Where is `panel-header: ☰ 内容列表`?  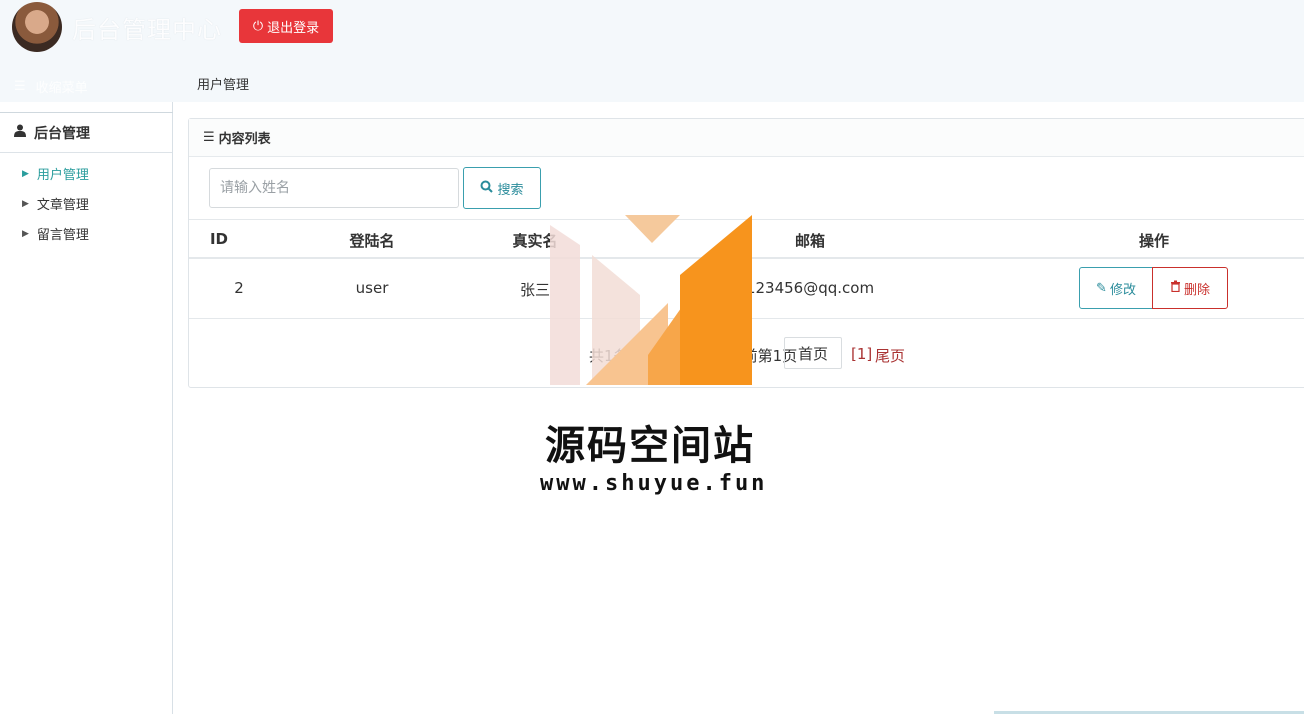
panel-header: ☰ 内容列表 is located at coordinates (746, 138).